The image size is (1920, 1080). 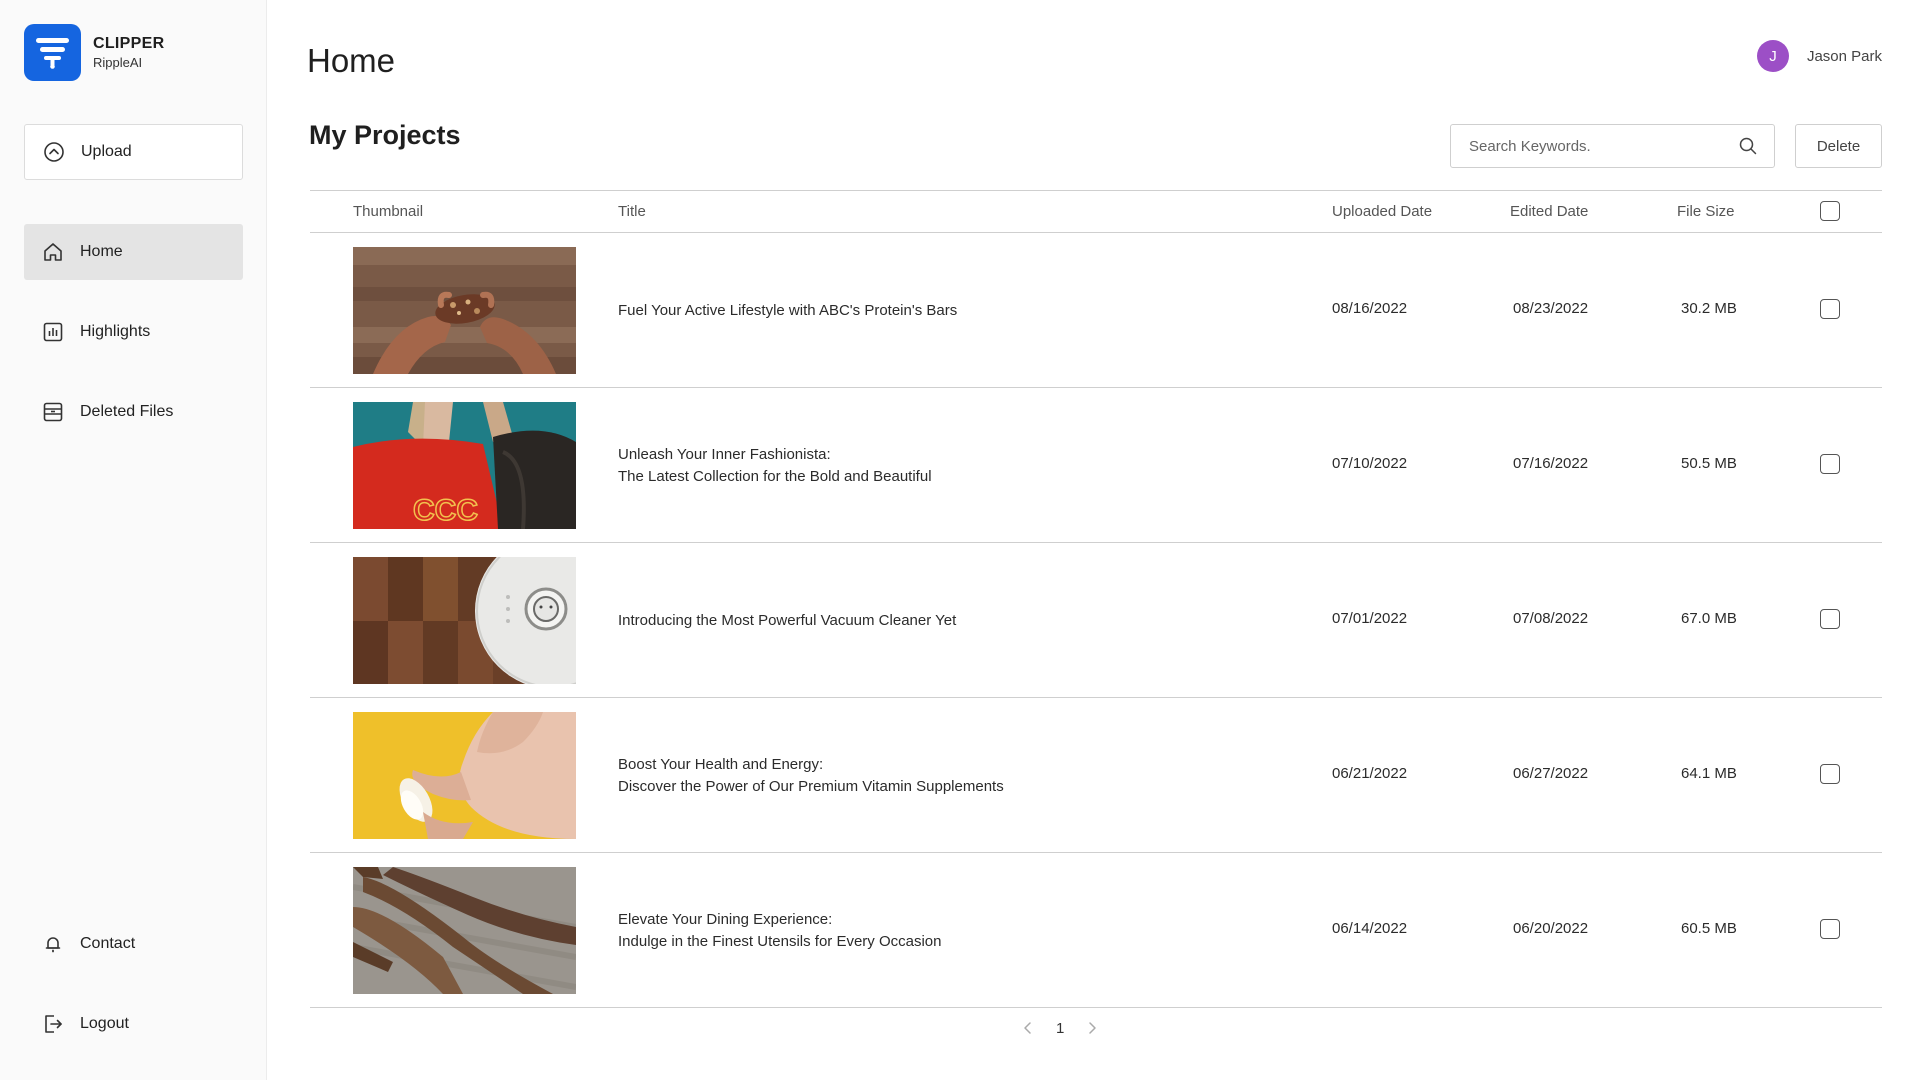 I want to click on sidebar-item-label: Highlights, so click(x=115, y=331).